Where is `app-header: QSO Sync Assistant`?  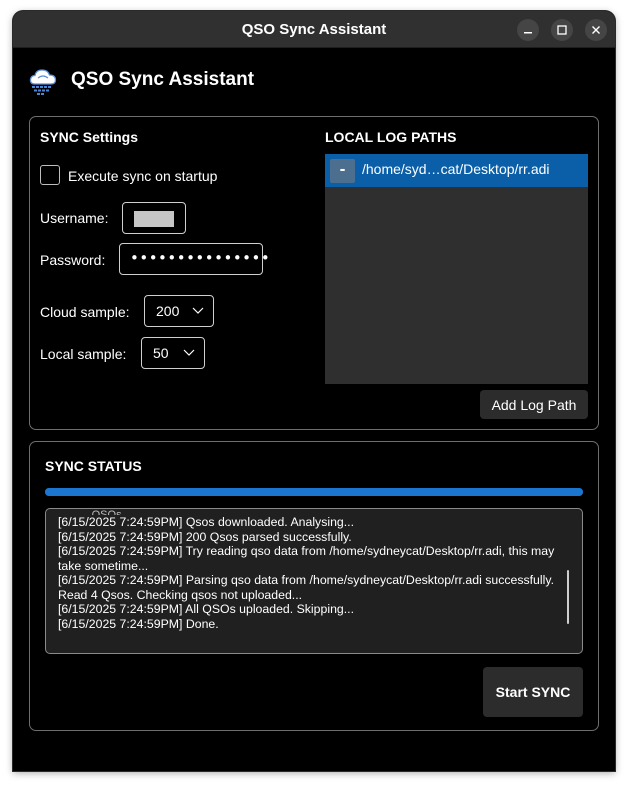
app-header: QSO Sync Assistant is located at coordinates (140, 80).